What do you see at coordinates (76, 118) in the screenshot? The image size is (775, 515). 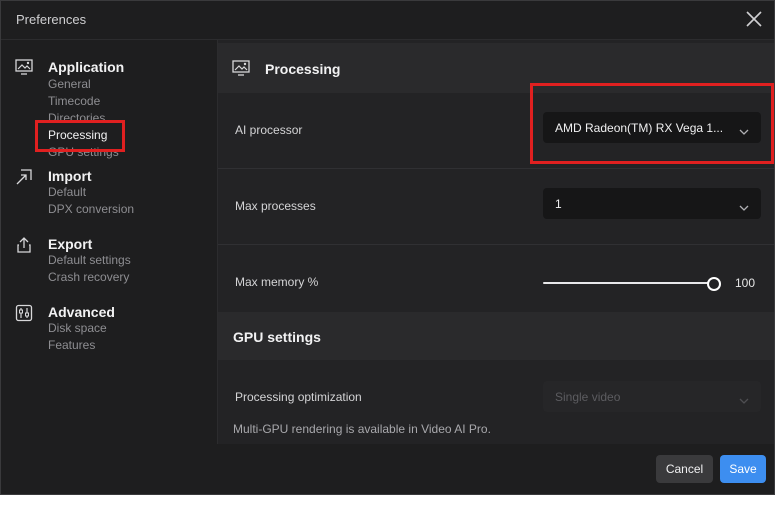 I see `sidebar-item-directories: Directories` at bounding box center [76, 118].